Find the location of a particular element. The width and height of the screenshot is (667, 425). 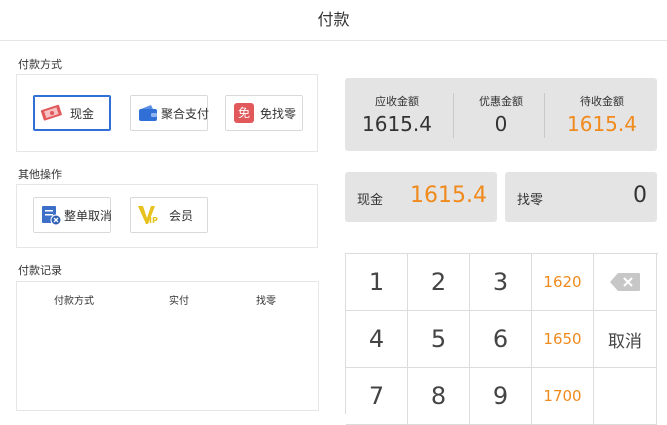

payment-records-table: 付款方式 实付 找零 is located at coordinates (167, 346).